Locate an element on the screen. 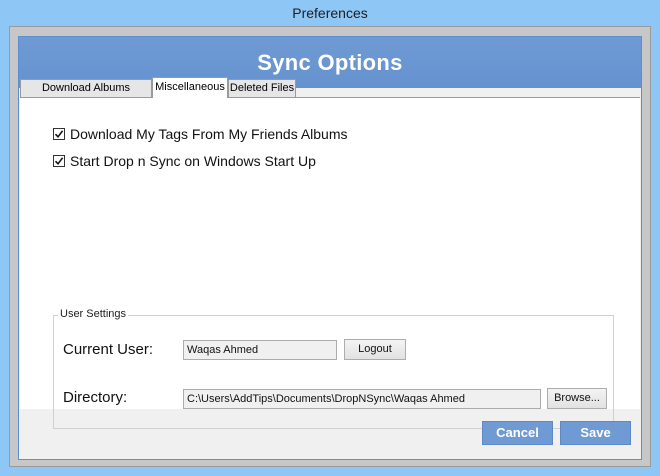 This screenshot has height=476, width=660. save-button: Save is located at coordinates (595, 433).